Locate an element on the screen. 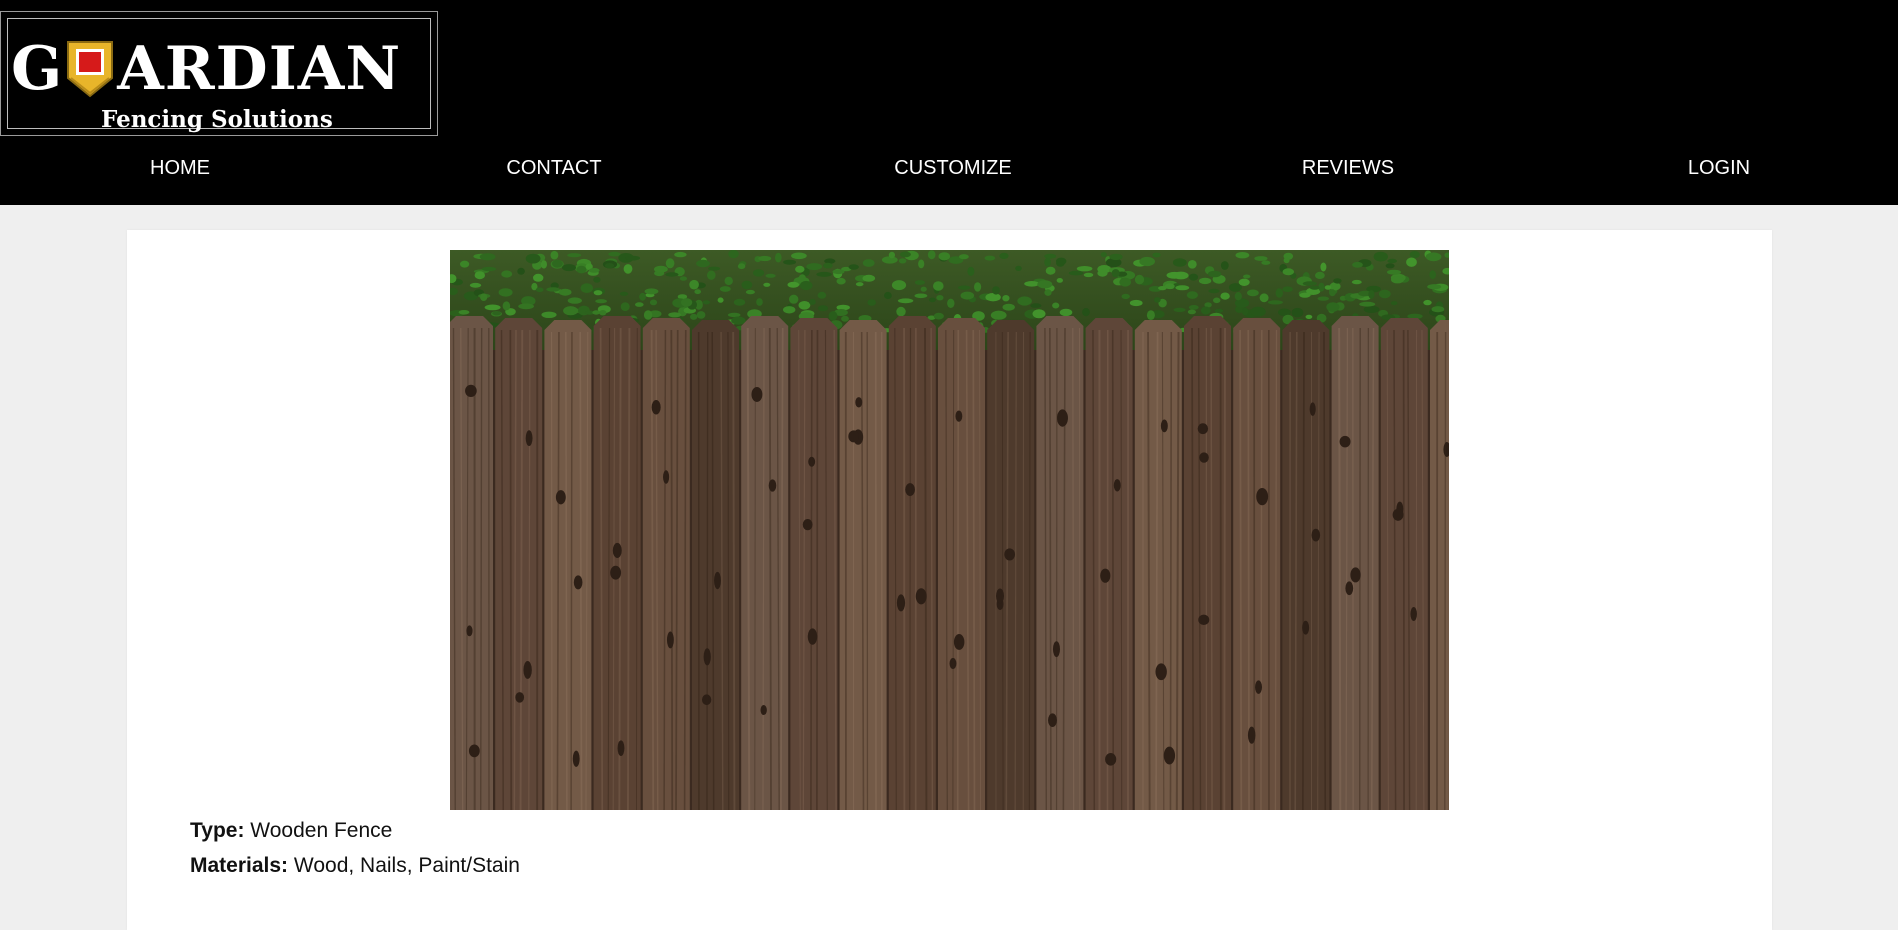 The height and width of the screenshot is (930, 1898). logo: G ARDIAN Fencing Solutions is located at coordinates (219, 73).